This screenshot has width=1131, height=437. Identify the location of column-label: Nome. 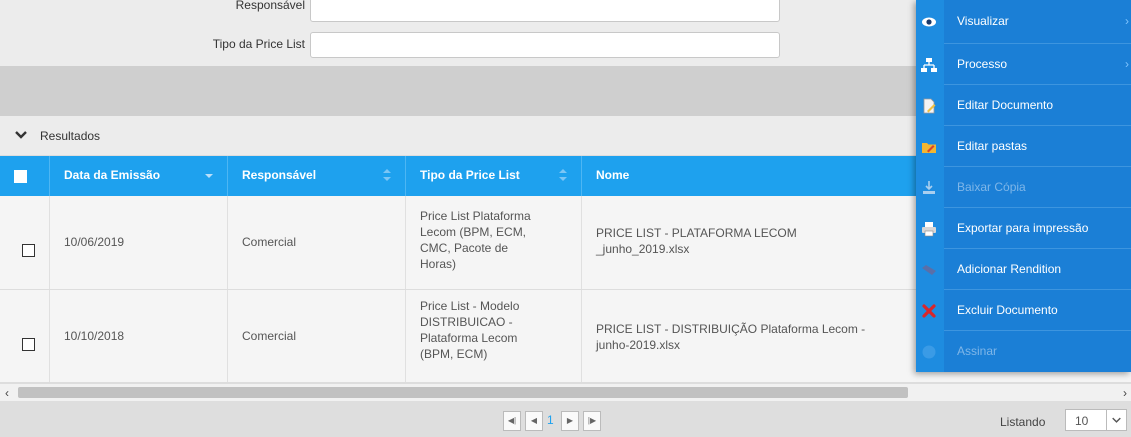
(613, 175).